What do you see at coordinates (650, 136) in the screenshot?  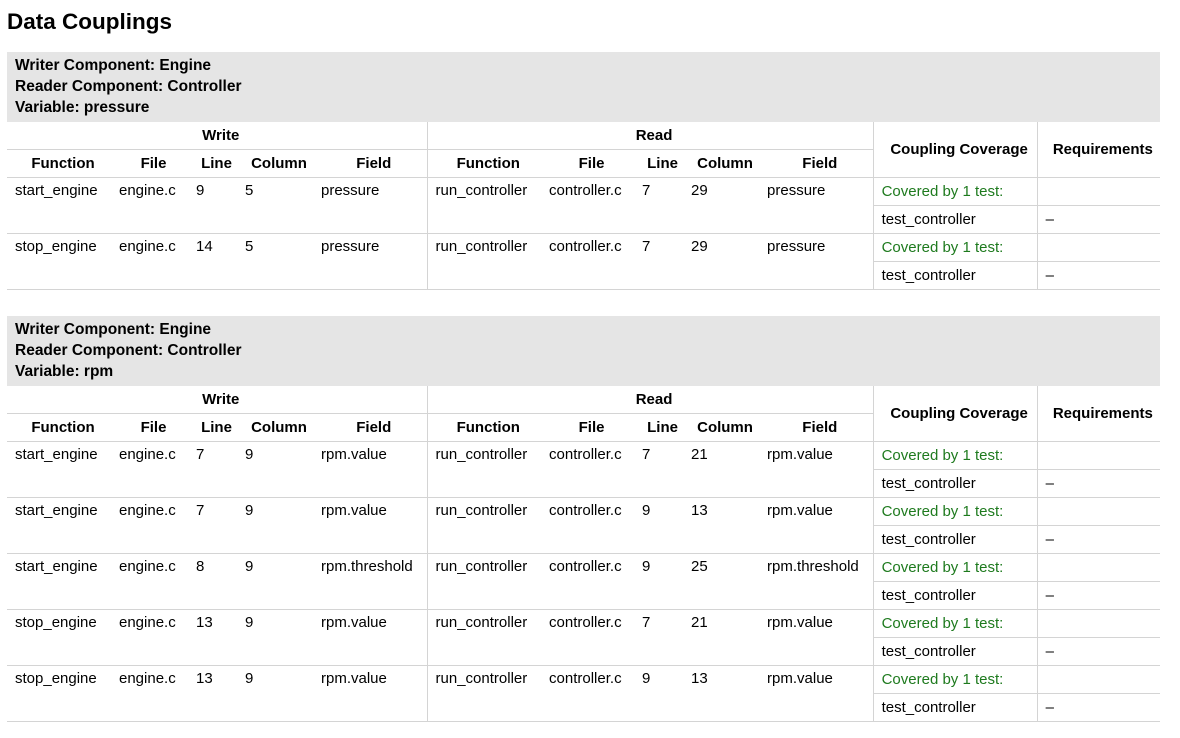 I see `read-group-header: Read` at bounding box center [650, 136].